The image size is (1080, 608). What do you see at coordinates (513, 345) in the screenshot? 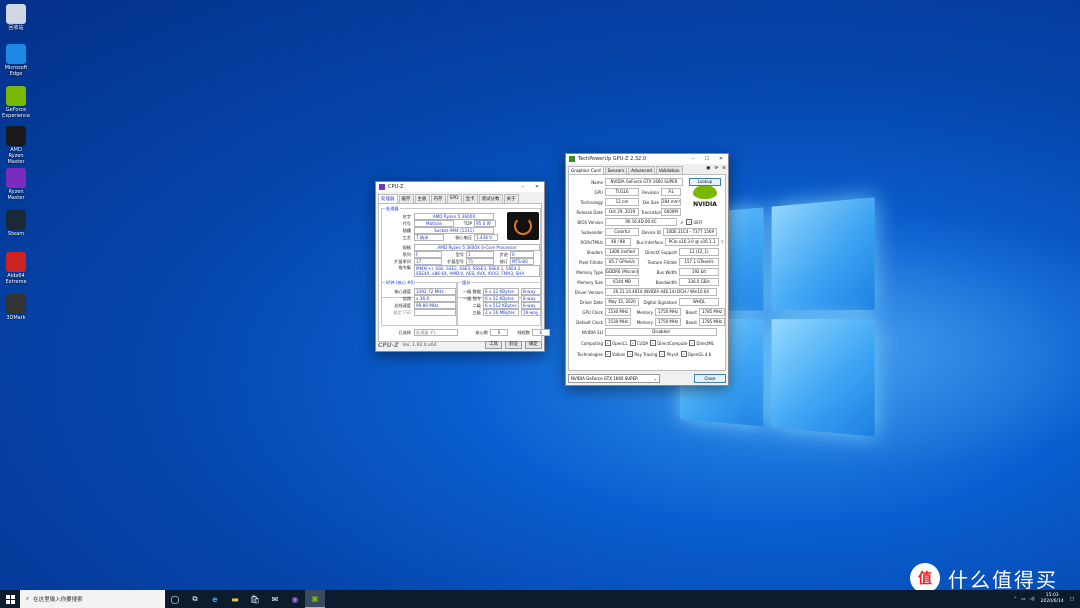
I see `validate-button: 验证` at bounding box center [513, 345].